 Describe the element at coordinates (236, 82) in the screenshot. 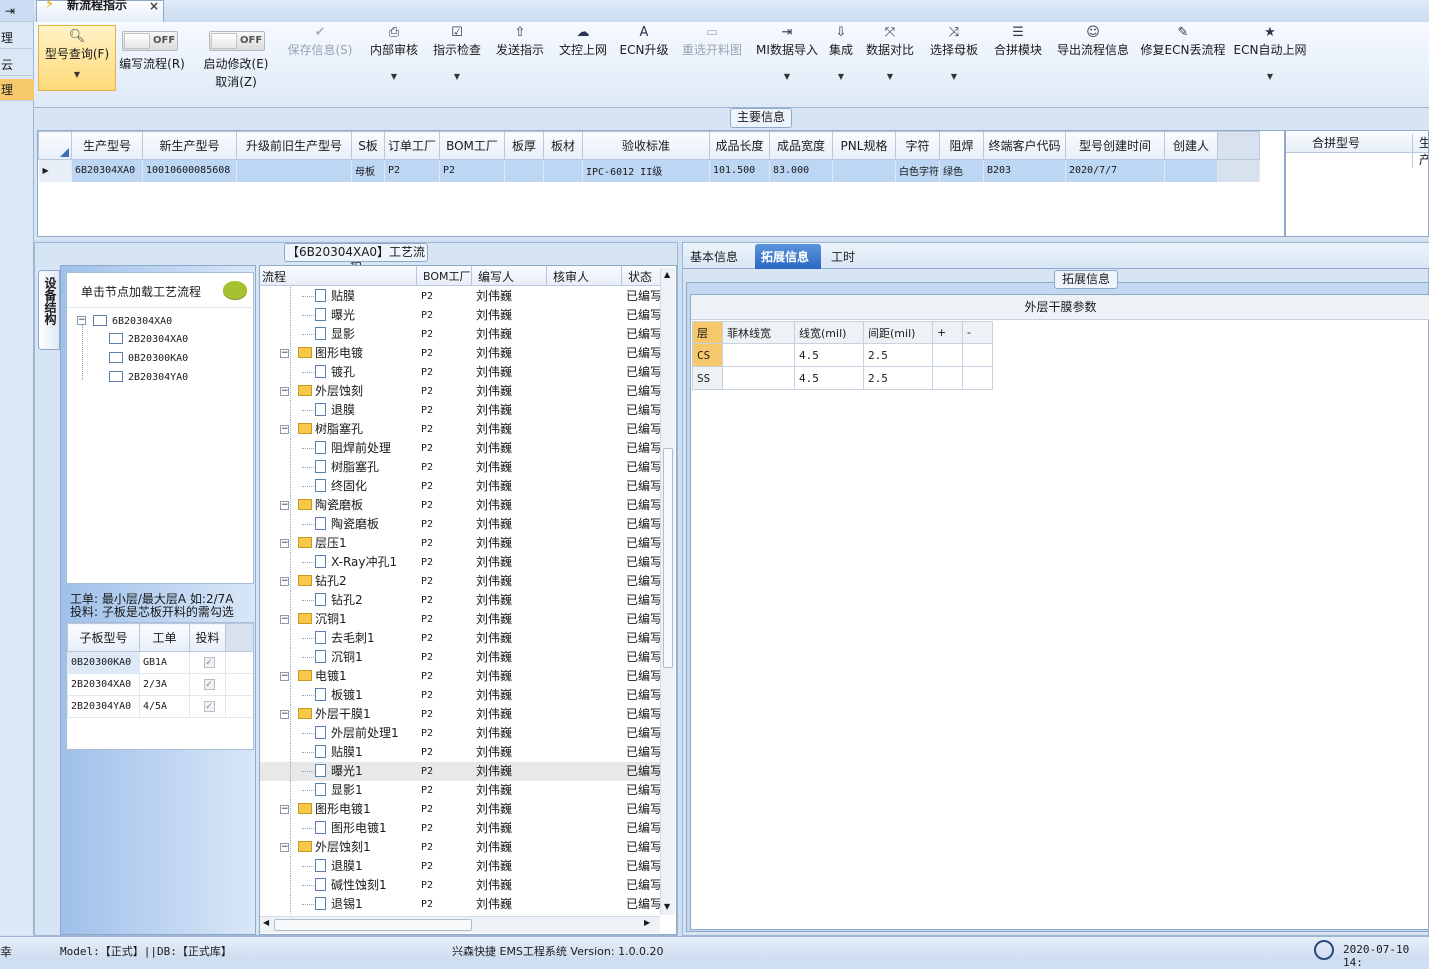

I see `cancel-modify-label: 取消(Z)` at that location.